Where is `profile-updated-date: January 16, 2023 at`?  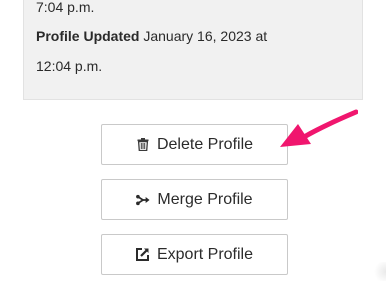 profile-updated-date: January 16, 2023 at is located at coordinates (203, 36).